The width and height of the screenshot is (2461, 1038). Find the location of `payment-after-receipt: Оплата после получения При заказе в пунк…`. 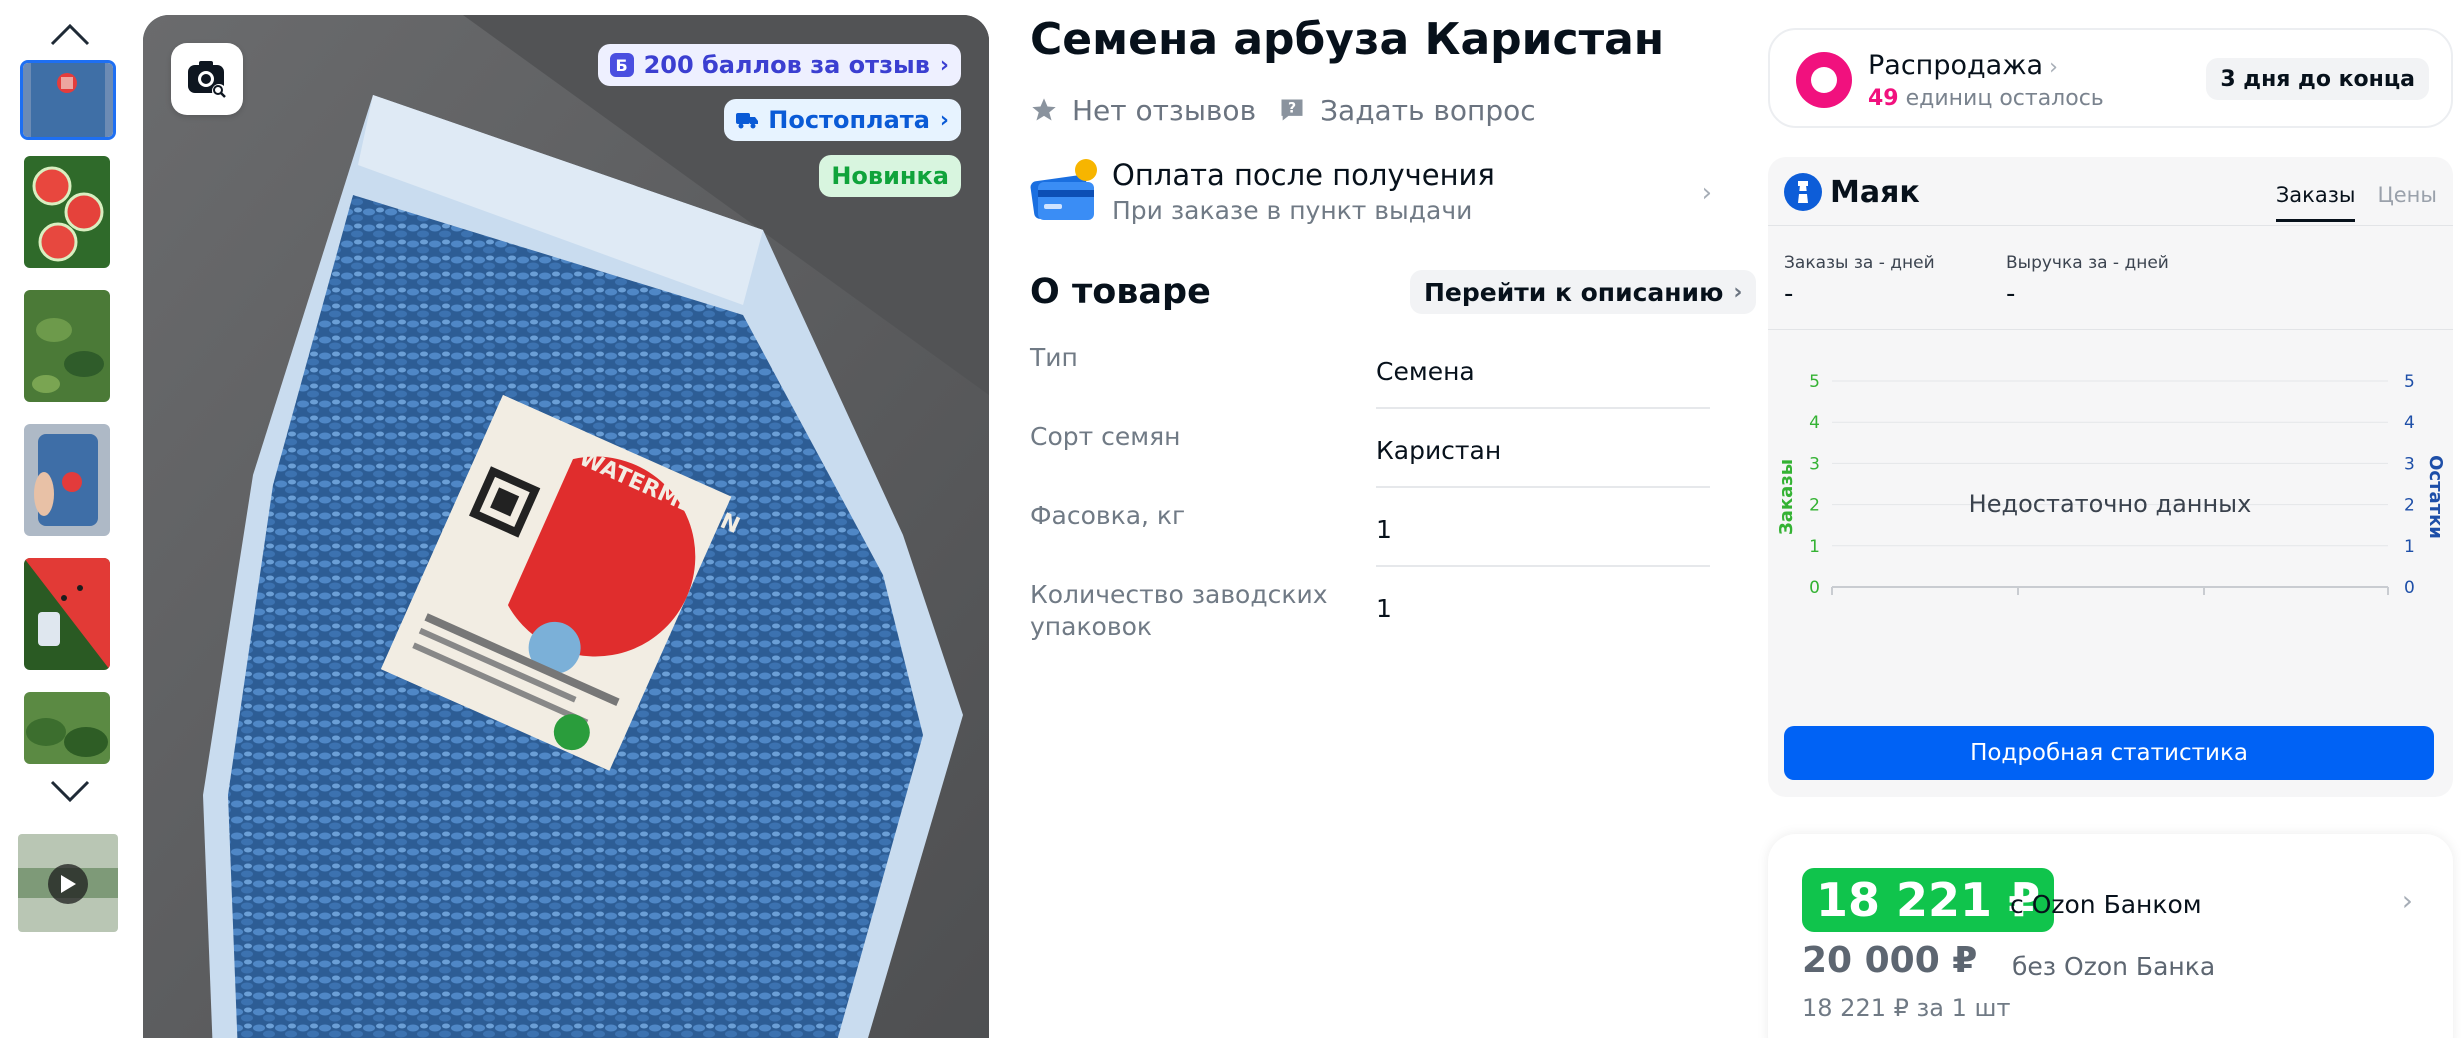

payment-after-receipt: Оплата после получения При заказе в пунк… is located at coordinates (1371, 191).